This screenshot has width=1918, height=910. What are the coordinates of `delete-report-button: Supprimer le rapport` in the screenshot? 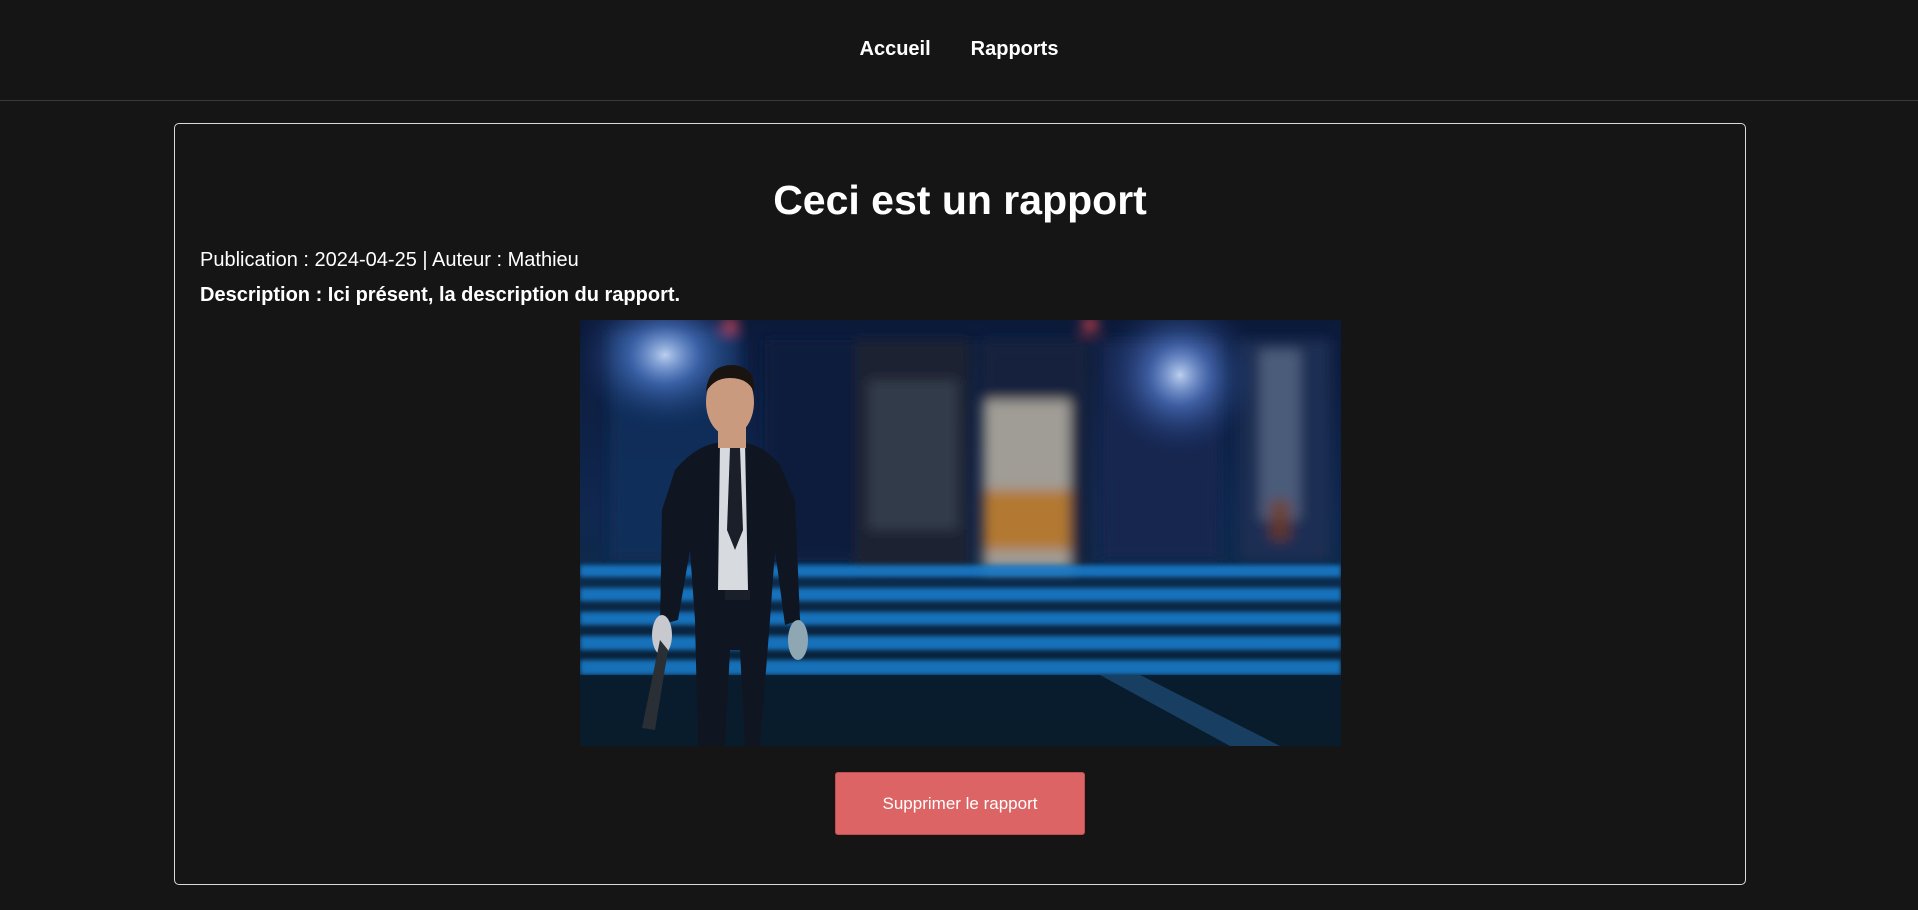 It's located at (960, 803).